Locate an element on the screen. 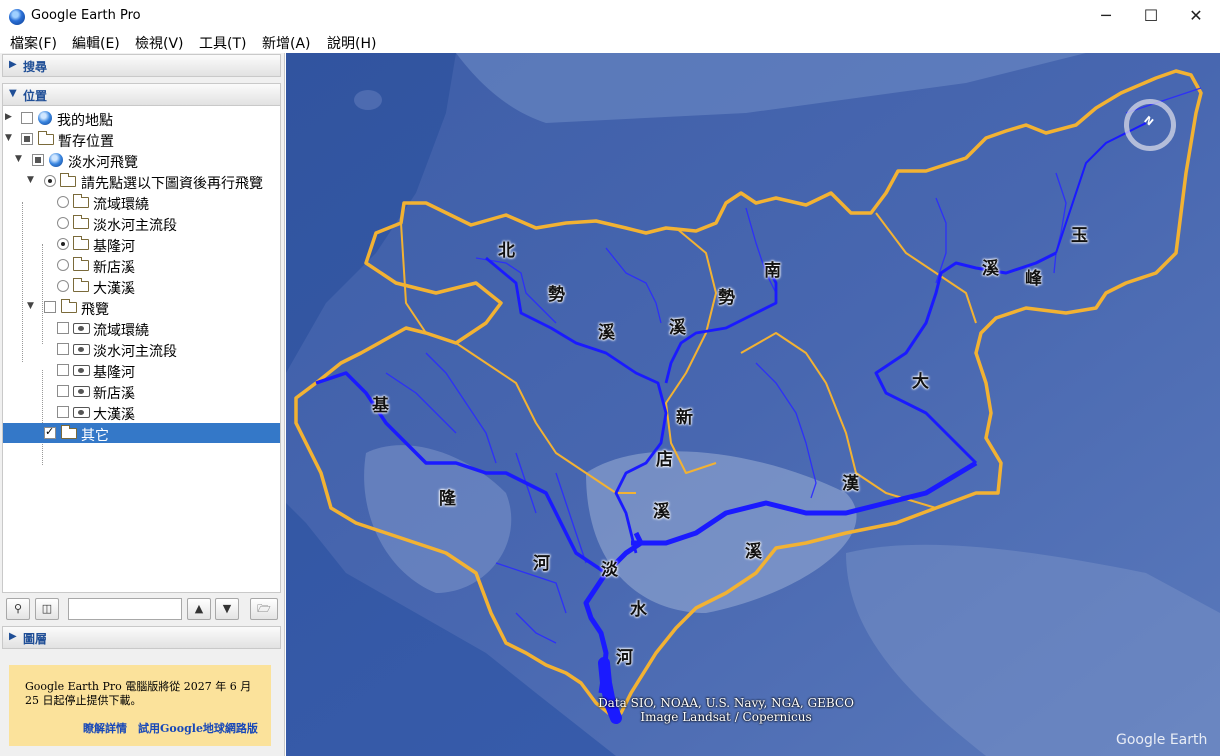 This screenshot has height=756, width=1220. tree-item-tamsui-flyover: ▼ 淡水河飛覽 is located at coordinates (141, 160).